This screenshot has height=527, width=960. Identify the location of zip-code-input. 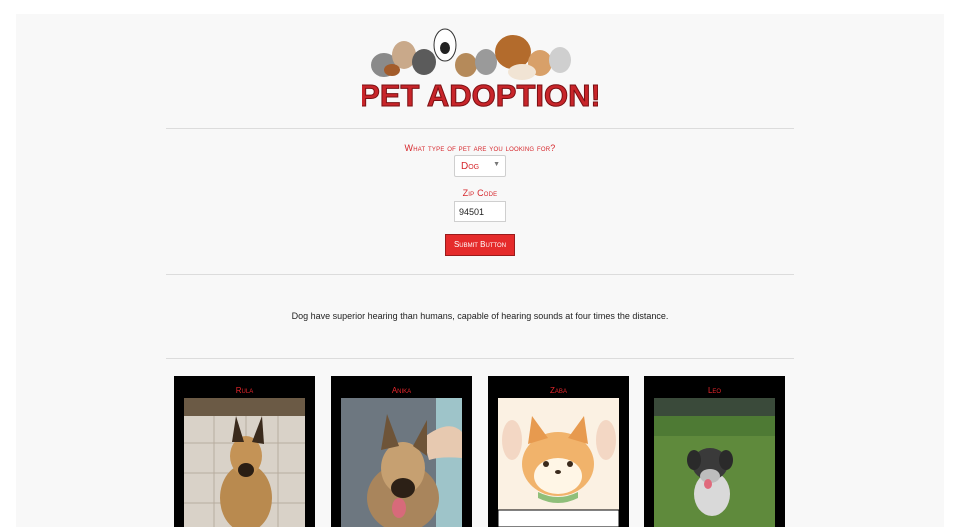
(480, 211).